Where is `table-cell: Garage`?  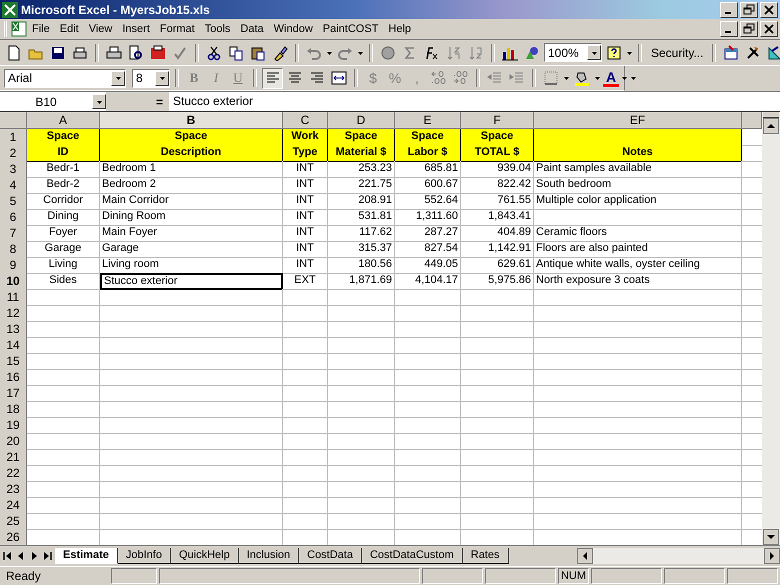 table-cell: Garage is located at coordinates (63, 249).